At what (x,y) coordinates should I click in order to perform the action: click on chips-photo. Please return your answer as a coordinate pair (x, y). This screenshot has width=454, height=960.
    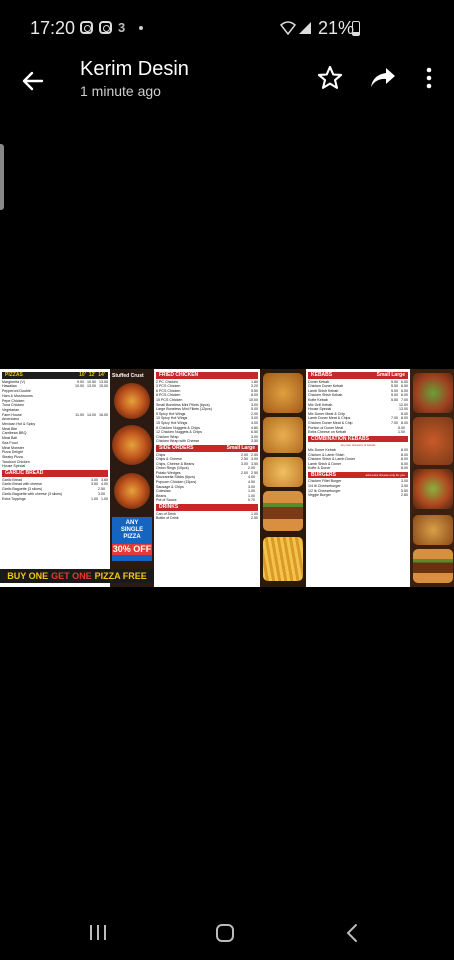
    Looking at the image, I should click on (283, 559).